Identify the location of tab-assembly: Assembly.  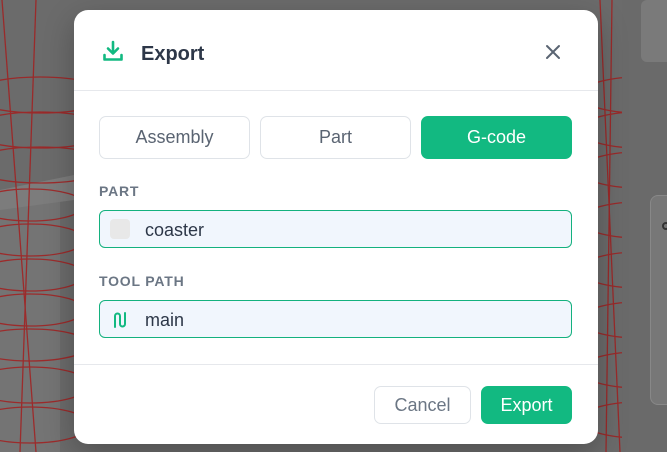
(174, 137).